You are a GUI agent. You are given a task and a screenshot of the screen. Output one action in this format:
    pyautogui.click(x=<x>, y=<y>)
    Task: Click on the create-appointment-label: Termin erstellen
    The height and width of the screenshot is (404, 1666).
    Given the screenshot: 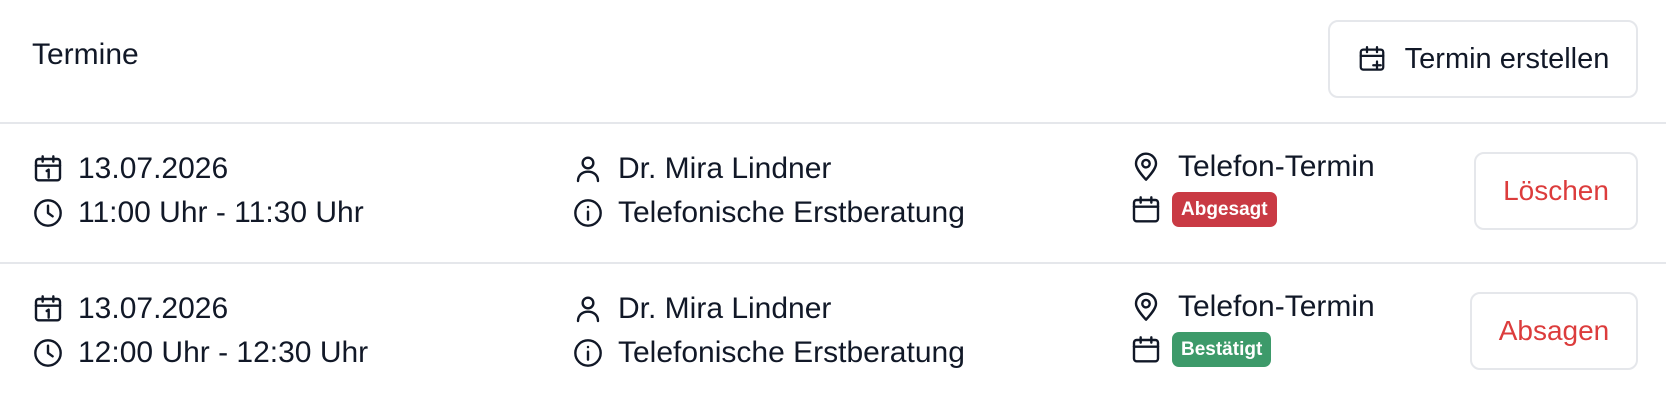 What is the action you would take?
    pyautogui.click(x=1507, y=58)
    